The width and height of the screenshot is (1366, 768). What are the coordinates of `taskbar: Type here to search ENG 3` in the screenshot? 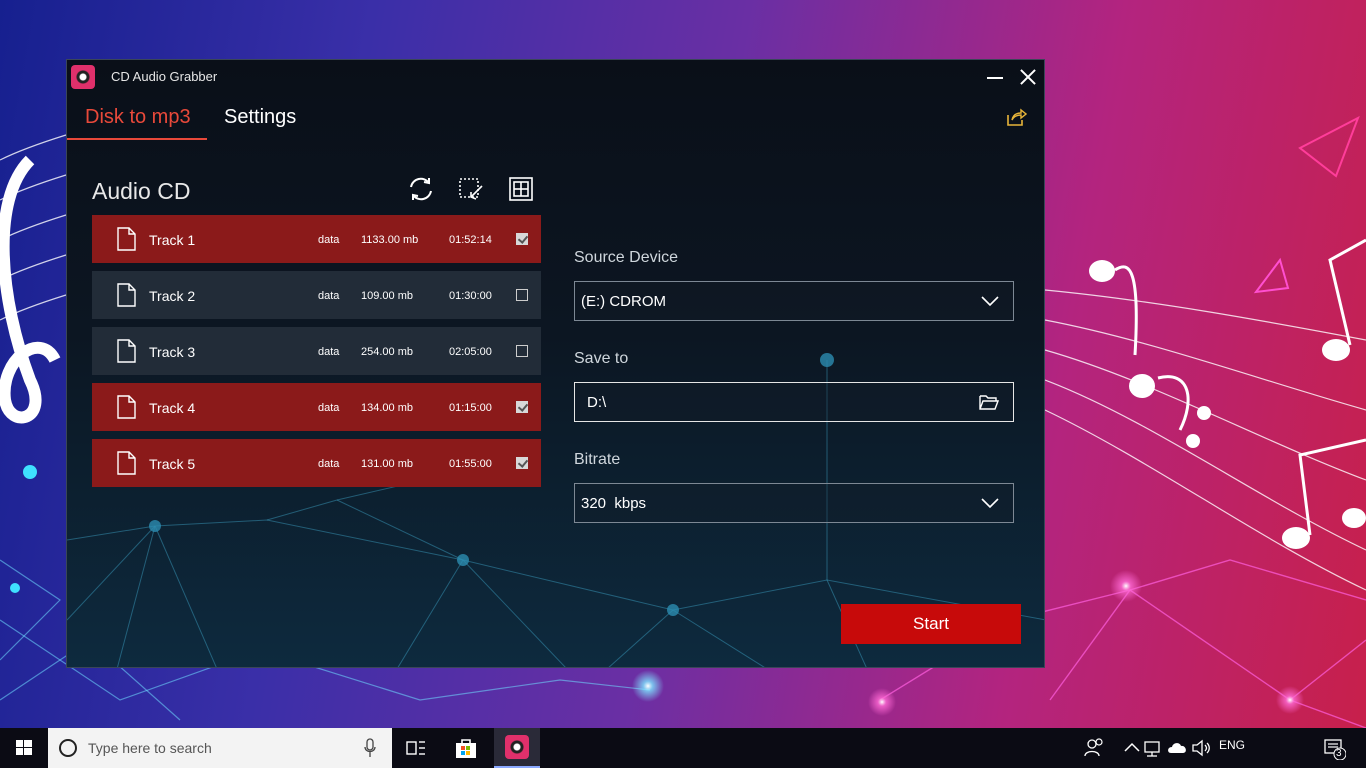 It's located at (683, 748).